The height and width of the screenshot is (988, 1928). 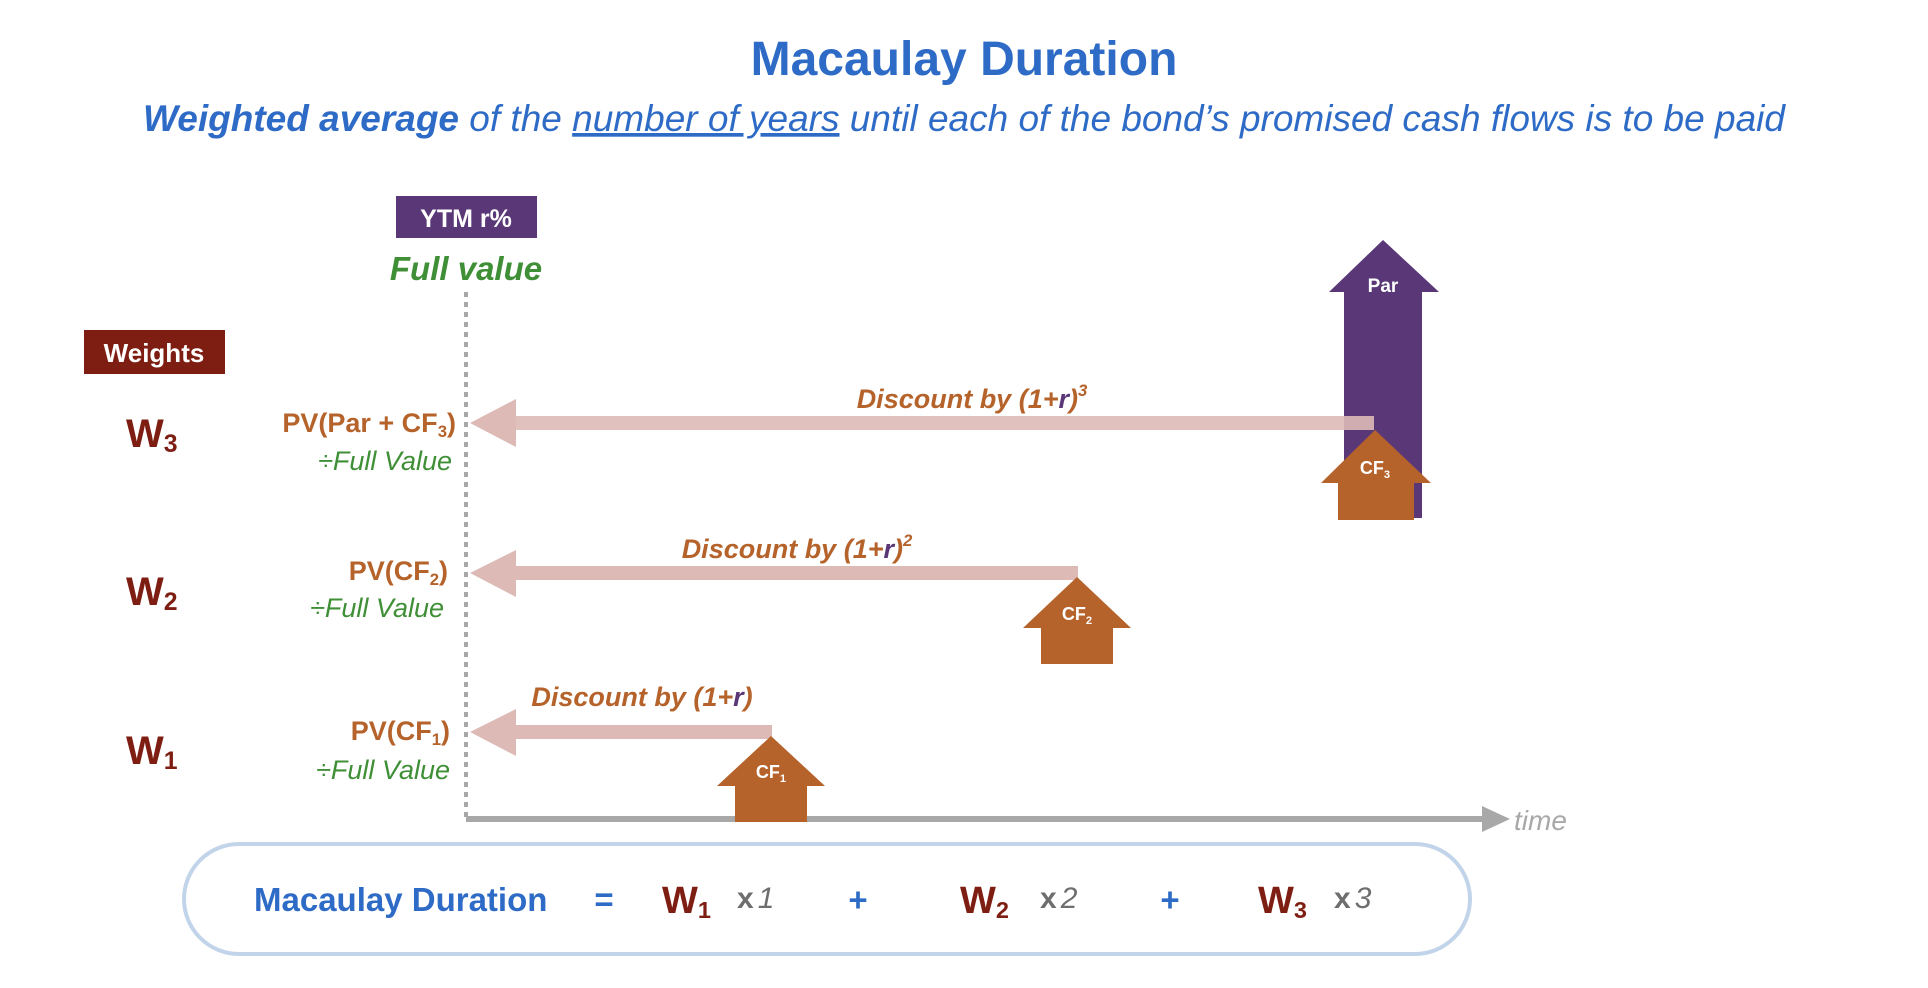 What do you see at coordinates (1300, 910) in the screenshot?
I see `ft3-sub: 3` at bounding box center [1300, 910].